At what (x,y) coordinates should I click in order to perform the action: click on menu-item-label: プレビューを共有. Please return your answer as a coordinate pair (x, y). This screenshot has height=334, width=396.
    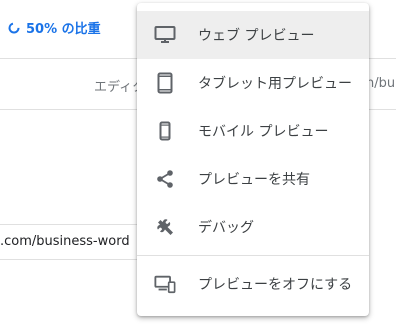
    Looking at the image, I should click on (254, 180).